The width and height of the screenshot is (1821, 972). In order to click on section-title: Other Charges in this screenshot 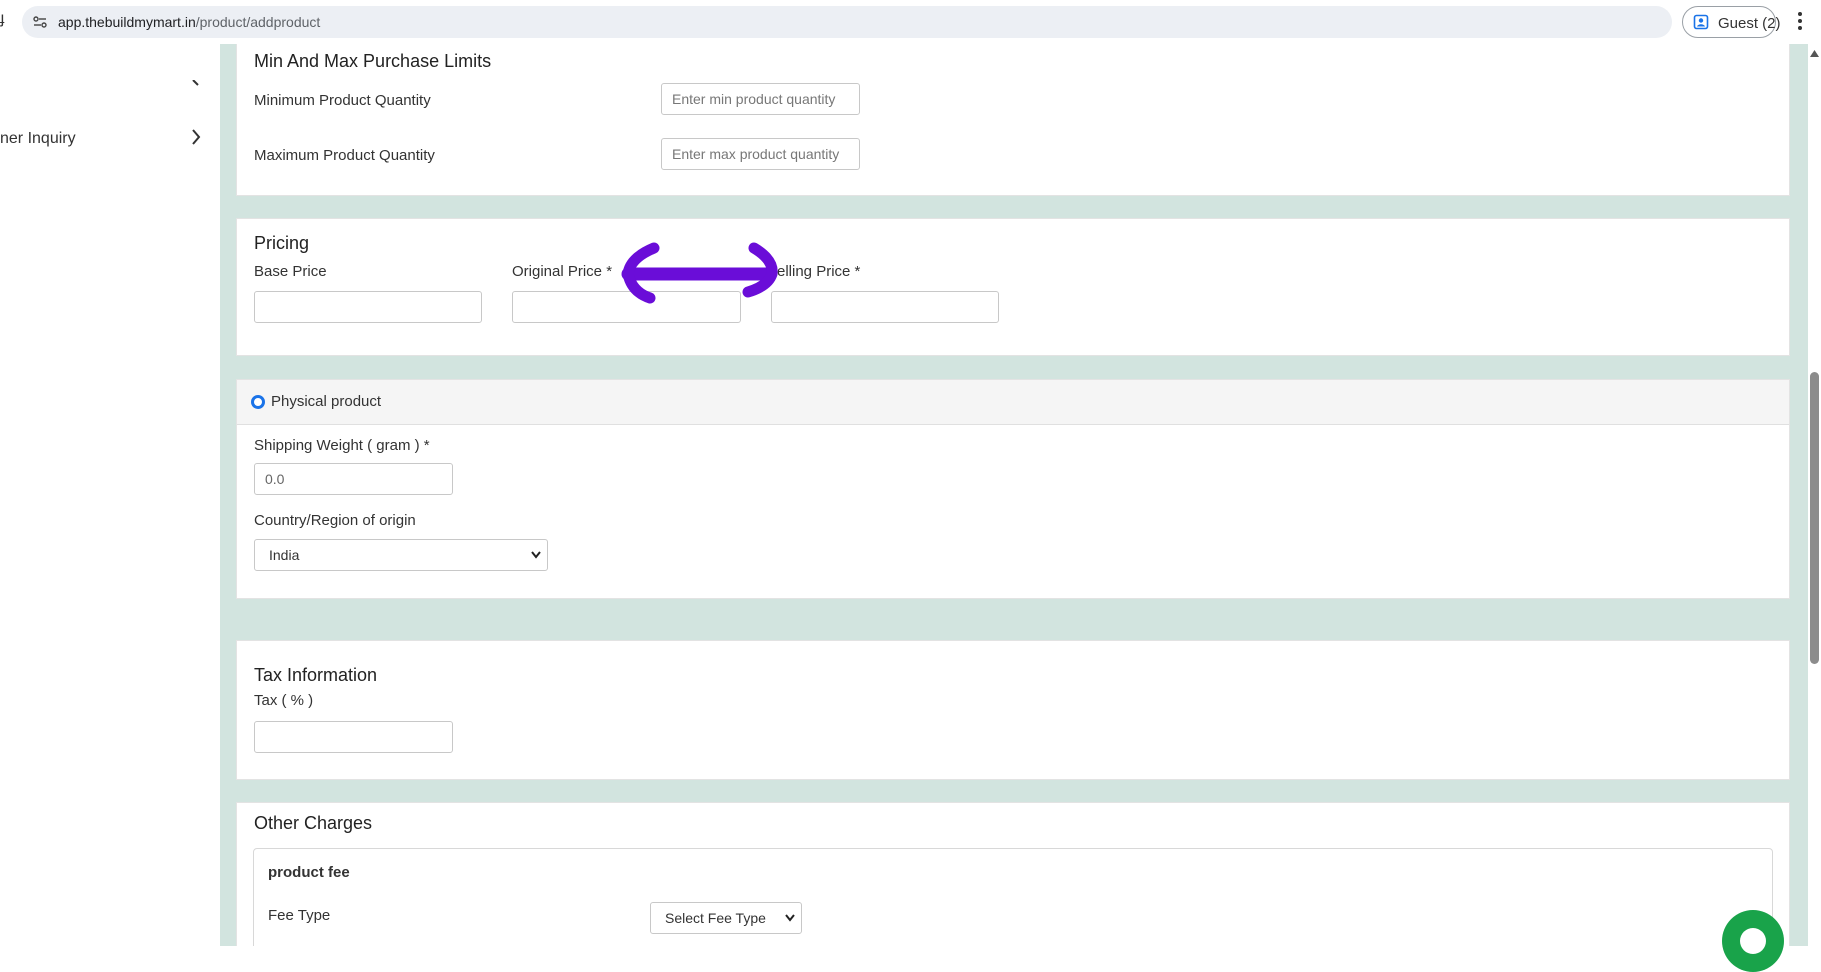, I will do `click(313, 823)`.